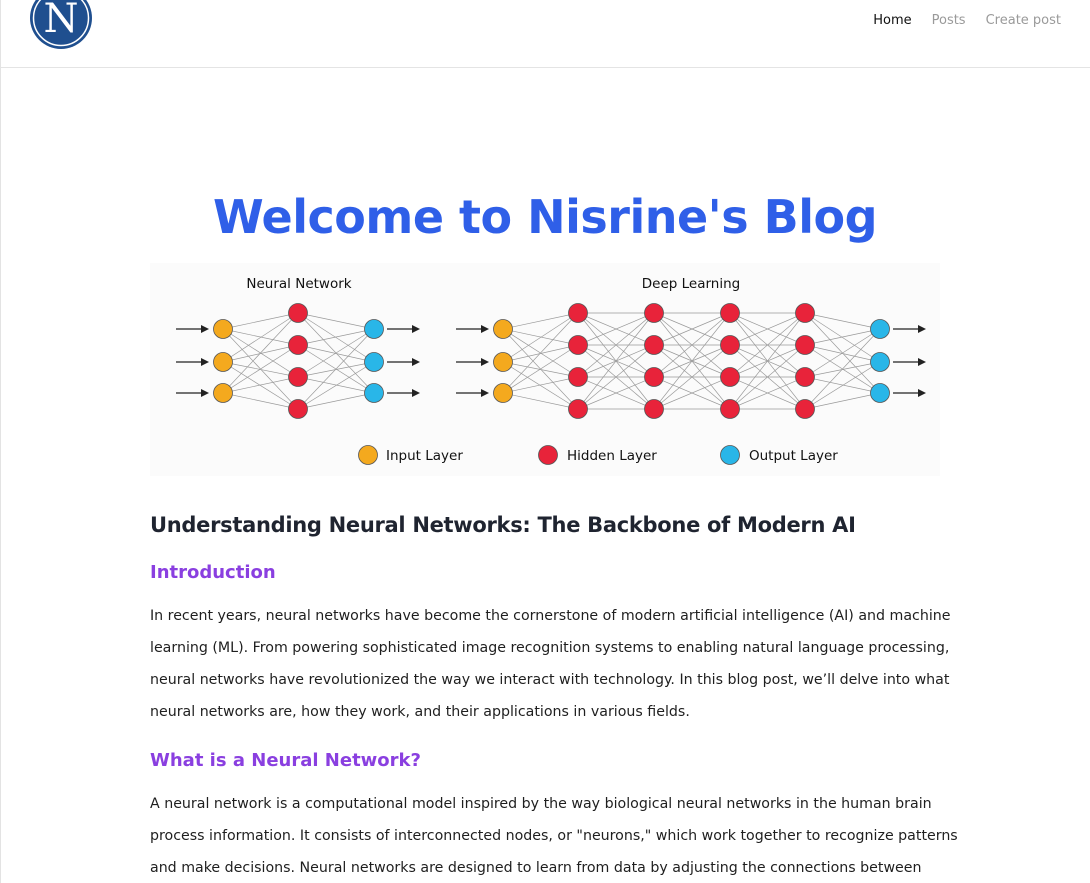 The width and height of the screenshot is (1090, 883). What do you see at coordinates (892, 21) in the screenshot?
I see `nav-home-link: Home` at bounding box center [892, 21].